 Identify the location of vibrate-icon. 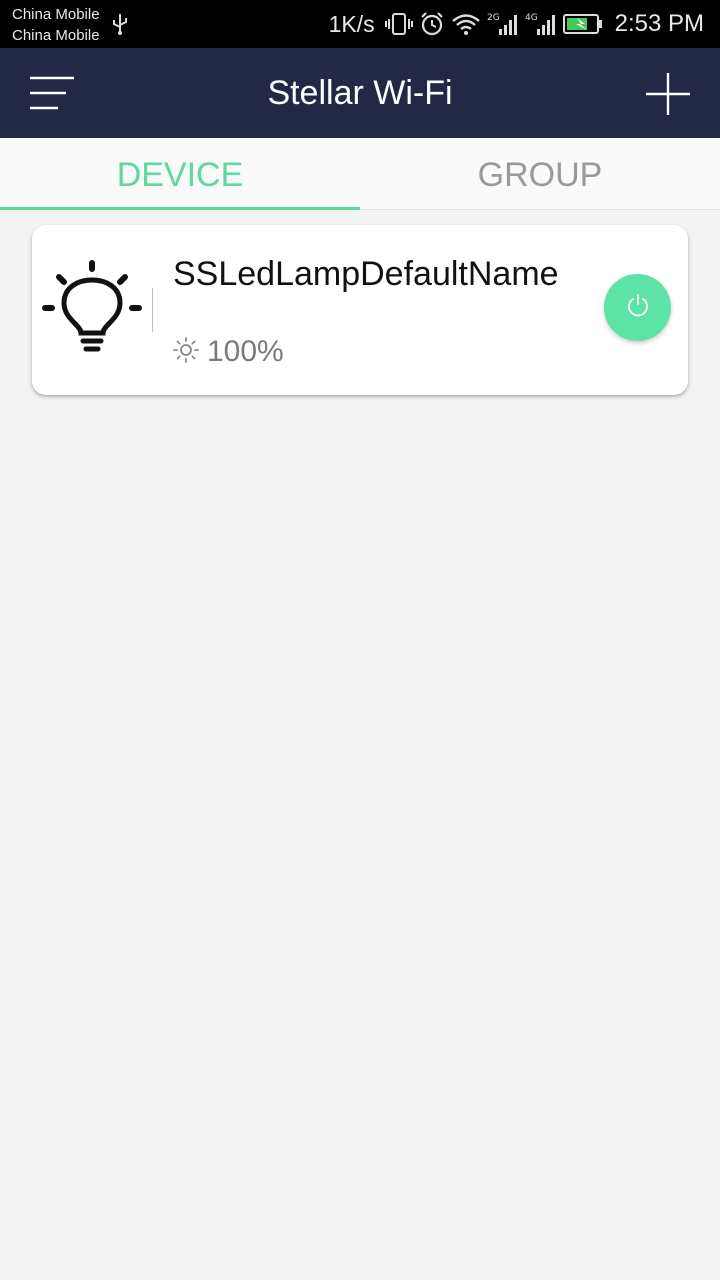
(398, 24).